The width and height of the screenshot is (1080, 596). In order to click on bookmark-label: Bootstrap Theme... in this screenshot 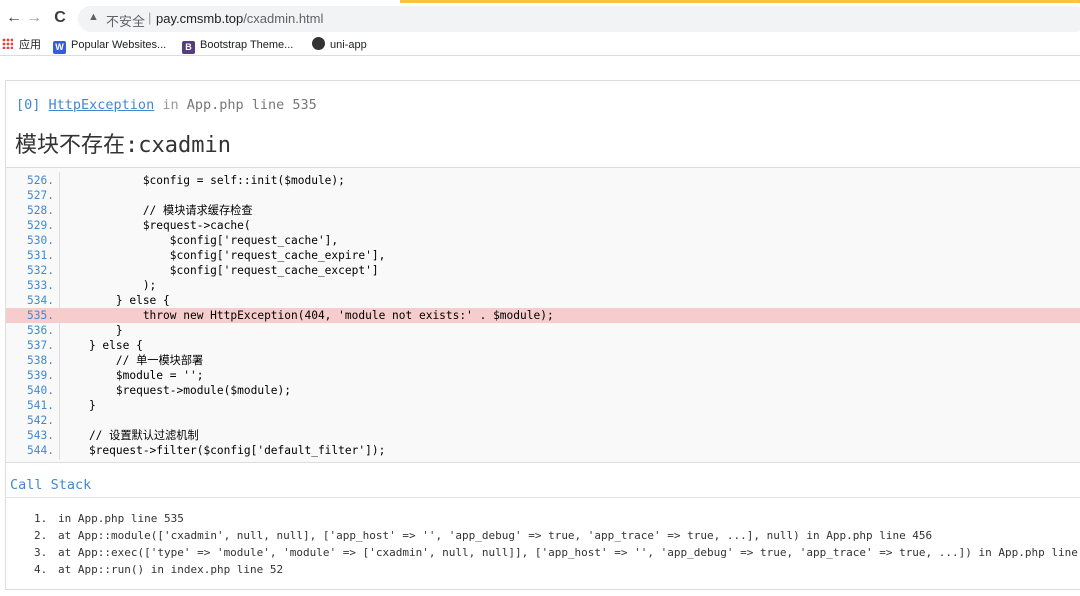, I will do `click(247, 45)`.